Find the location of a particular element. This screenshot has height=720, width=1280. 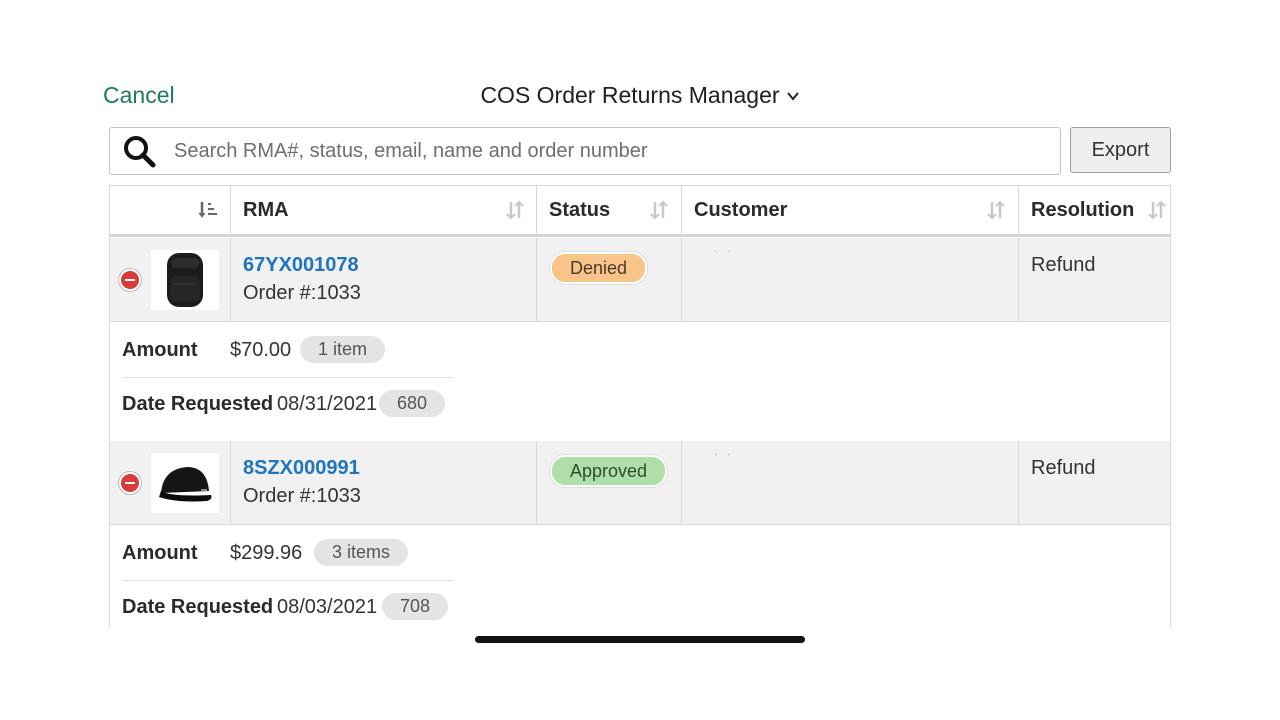

days-badge: 680 is located at coordinates (412, 403).